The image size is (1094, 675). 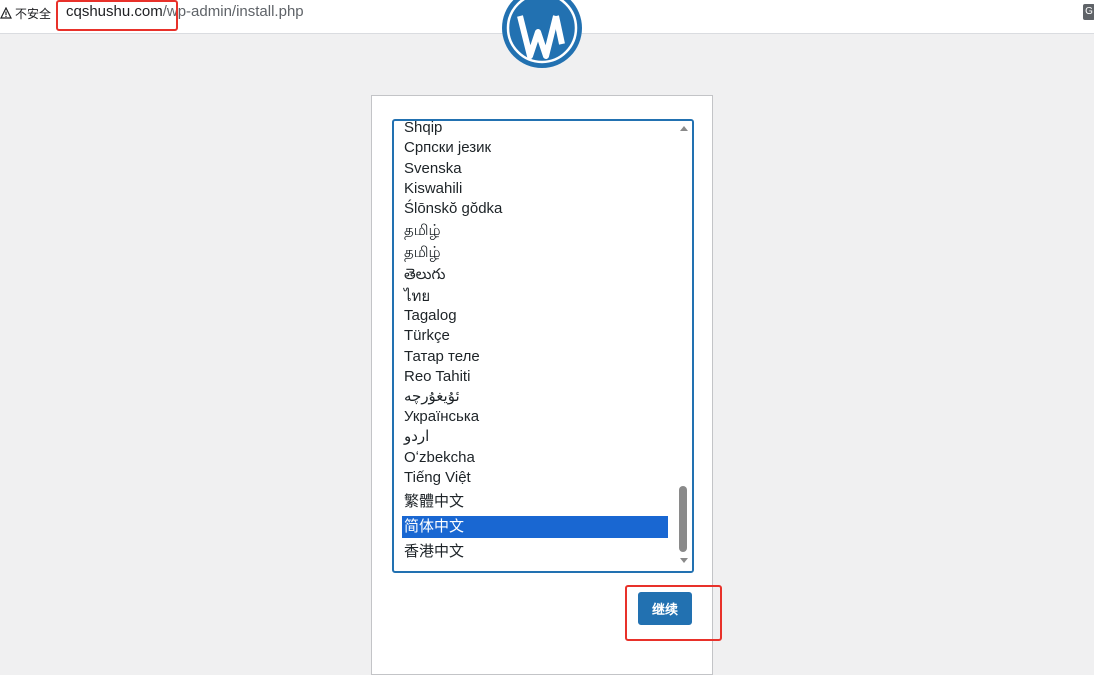 I want to click on language-option: Українська, so click(x=535, y=417).